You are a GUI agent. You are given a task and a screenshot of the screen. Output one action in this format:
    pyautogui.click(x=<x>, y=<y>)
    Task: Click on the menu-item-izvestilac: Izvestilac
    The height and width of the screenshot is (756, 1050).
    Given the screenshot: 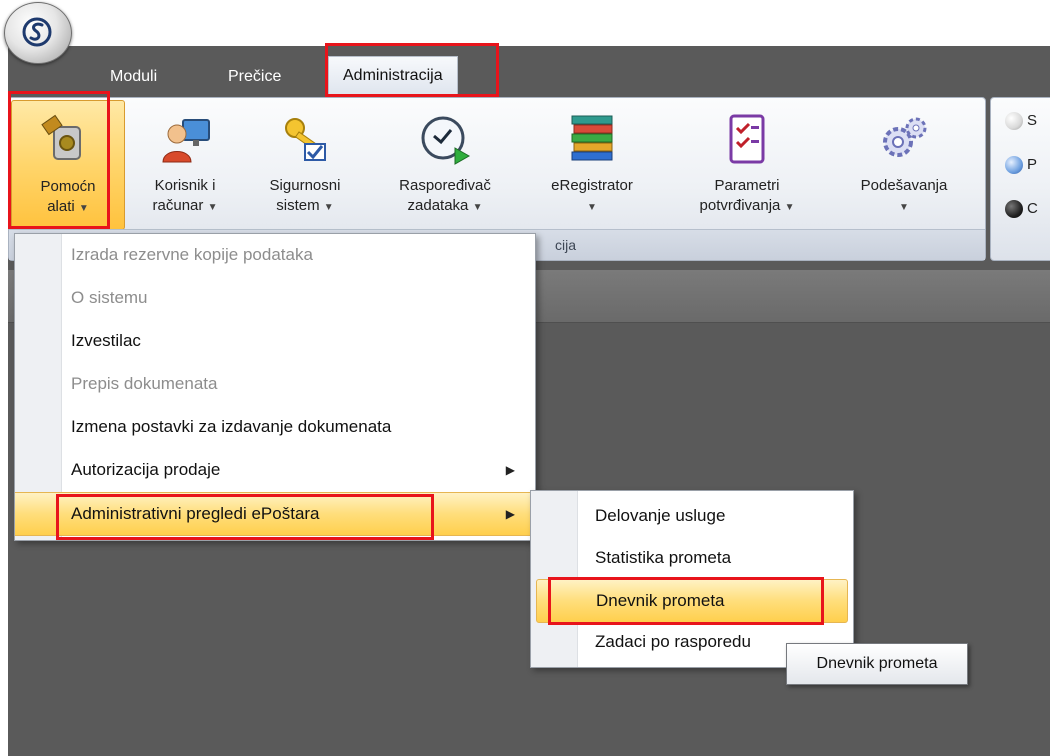 What is the action you would take?
    pyautogui.click(x=298, y=341)
    